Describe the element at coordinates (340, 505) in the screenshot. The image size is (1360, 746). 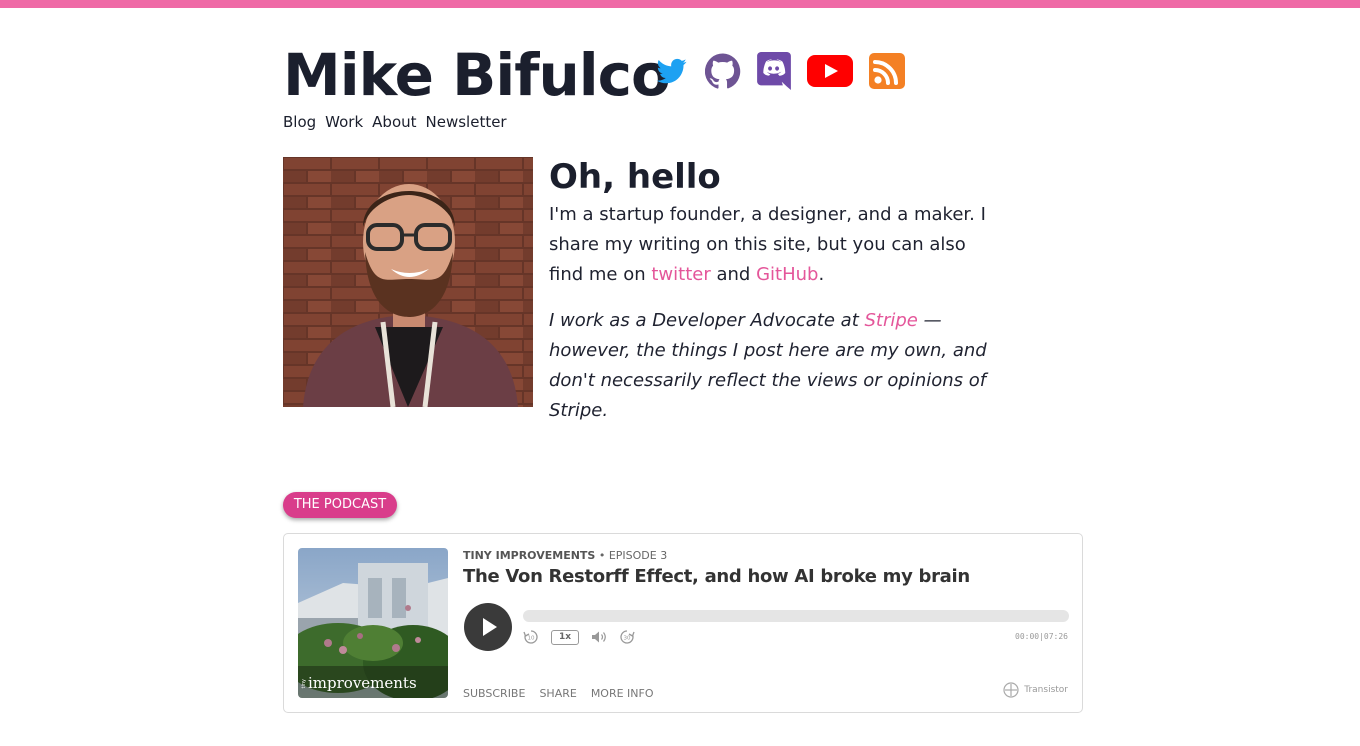
I see `podcast-badge: THE PODCAST` at that location.